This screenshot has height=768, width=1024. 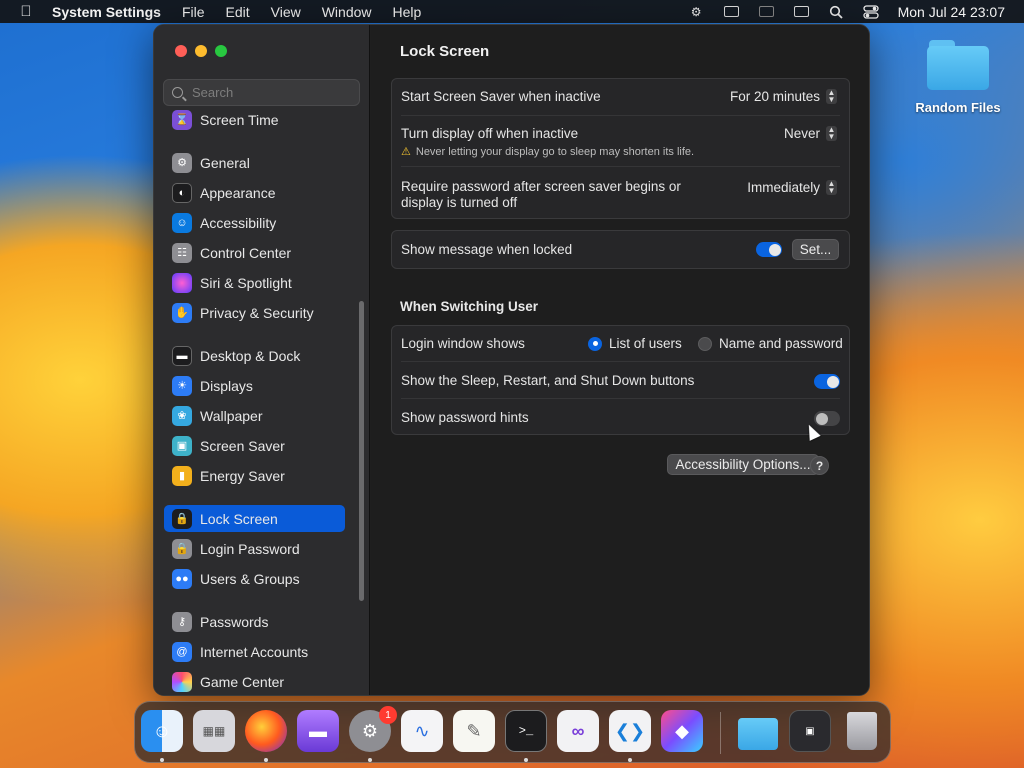 What do you see at coordinates (214, 731) in the screenshot?
I see `launchpad-icon: ▦▦` at bounding box center [214, 731].